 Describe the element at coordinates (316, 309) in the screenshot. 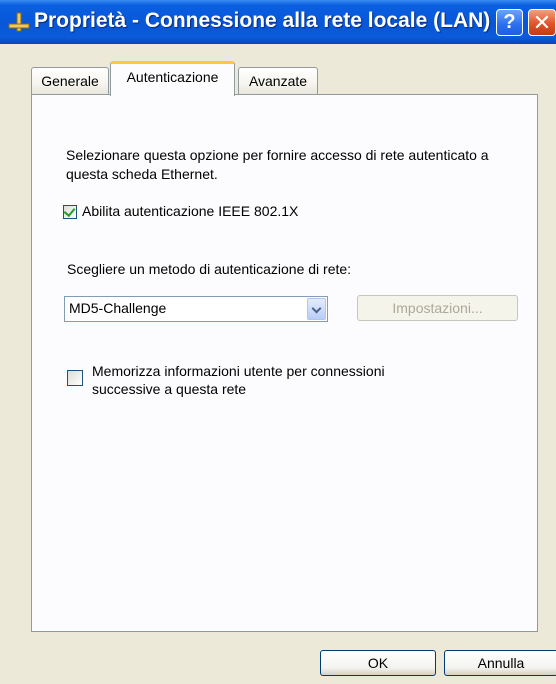

I see `chevron-down-icon` at that location.